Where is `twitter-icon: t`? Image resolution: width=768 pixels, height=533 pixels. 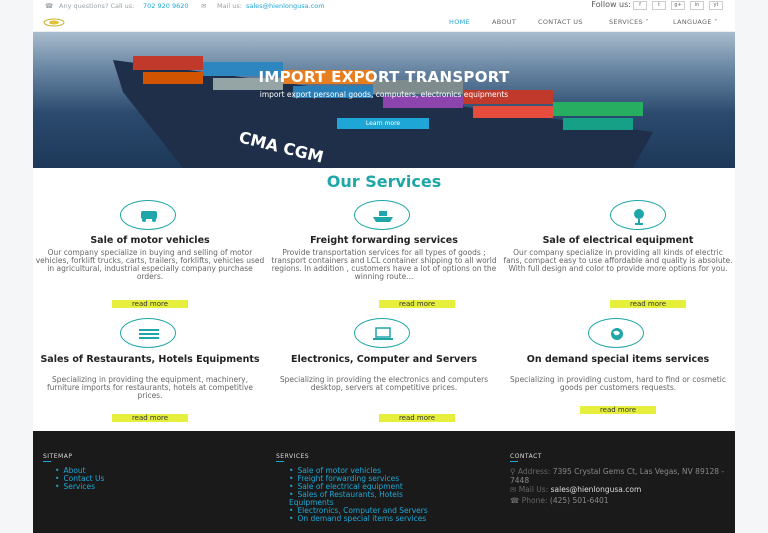 twitter-icon: t is located at coordinates (659, 5).